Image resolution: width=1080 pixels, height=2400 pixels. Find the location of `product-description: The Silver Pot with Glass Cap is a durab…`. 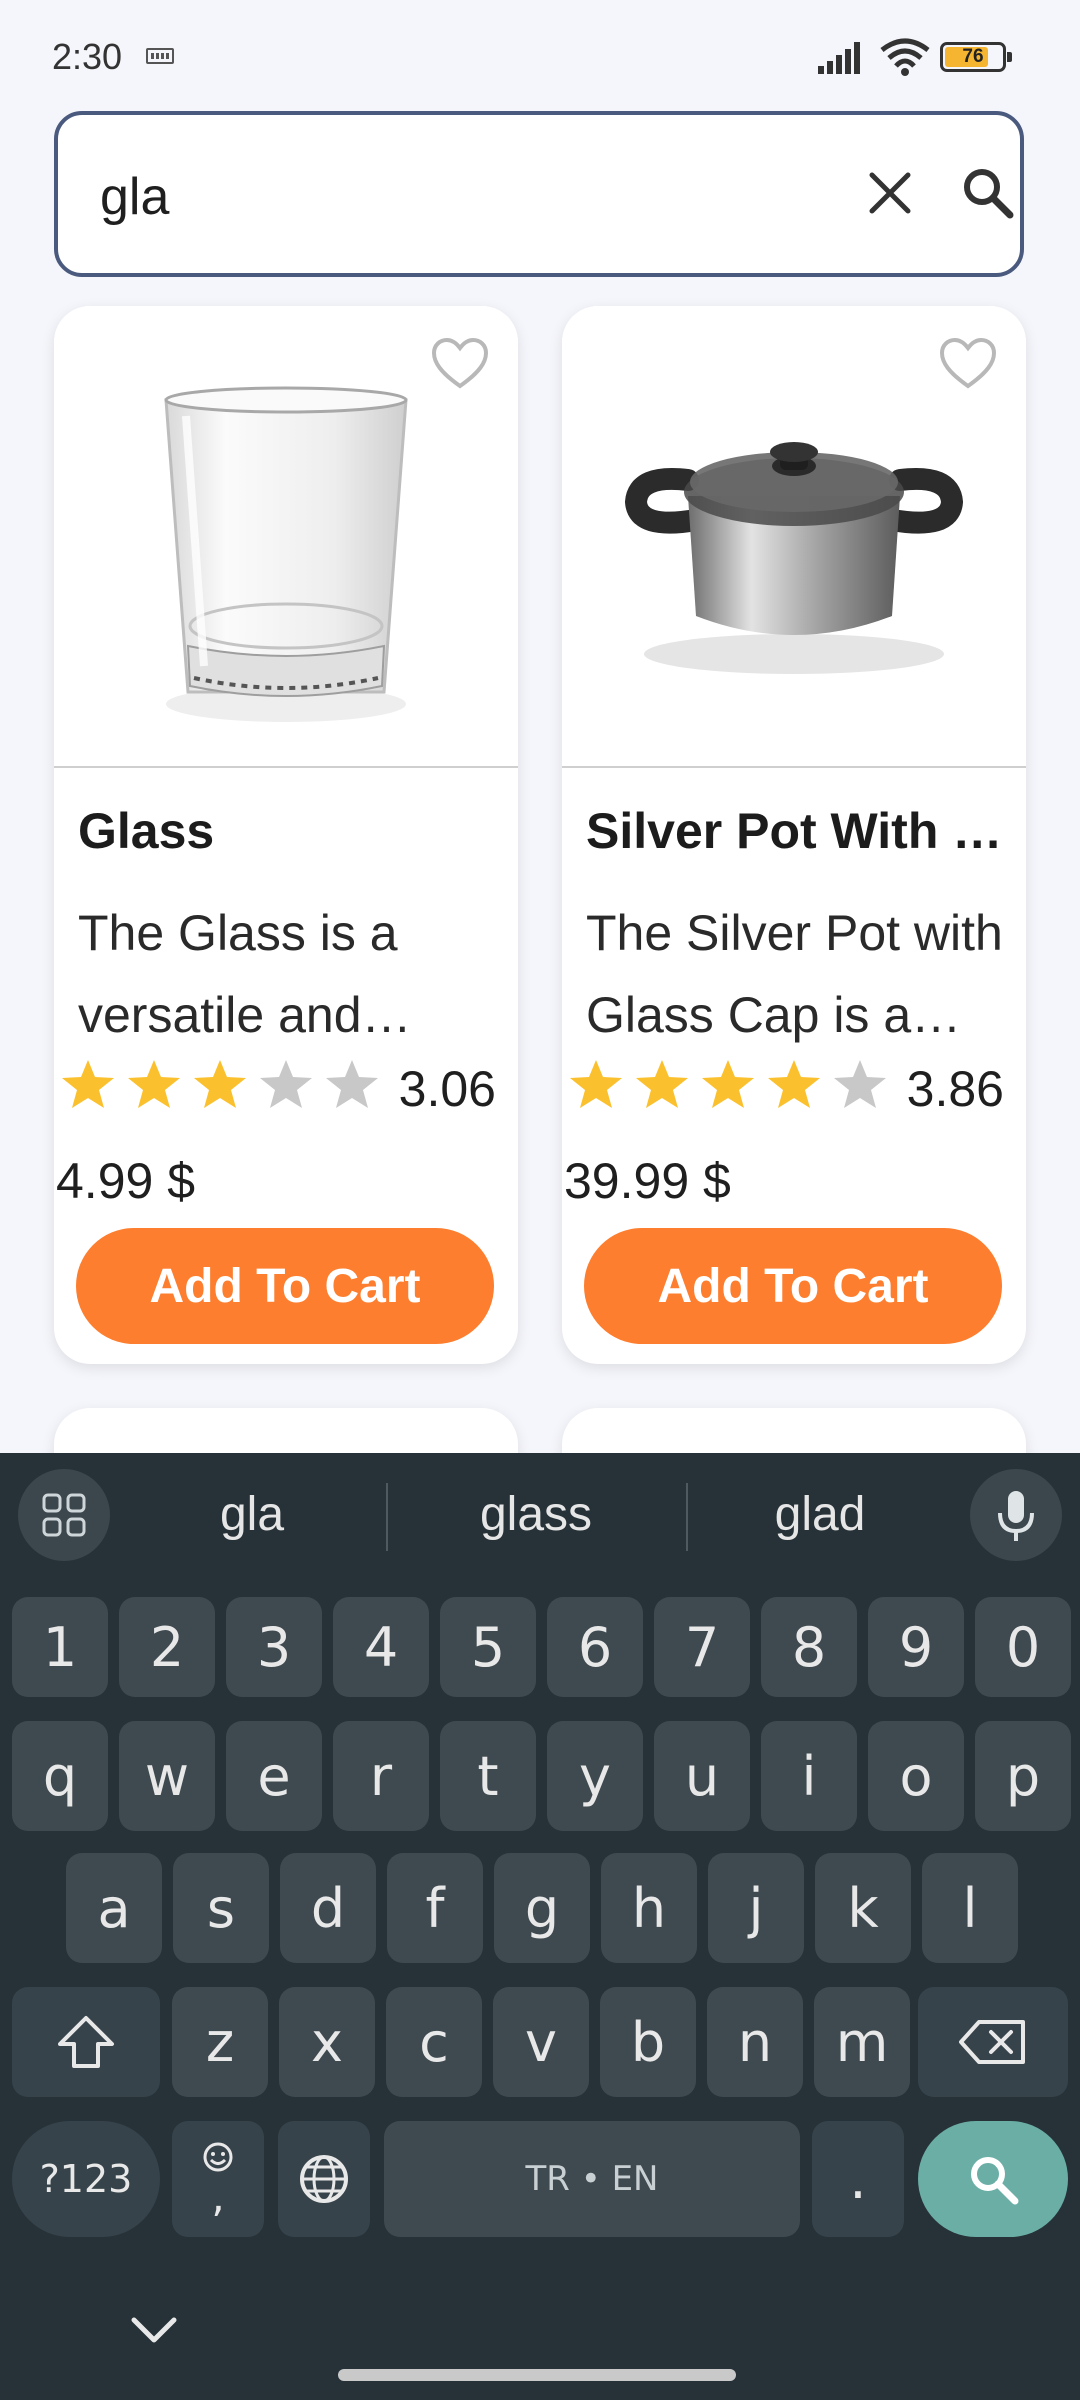

product-description: The Silver Pot with Glass Cap is a durab… is located at coordinates (794, 974).